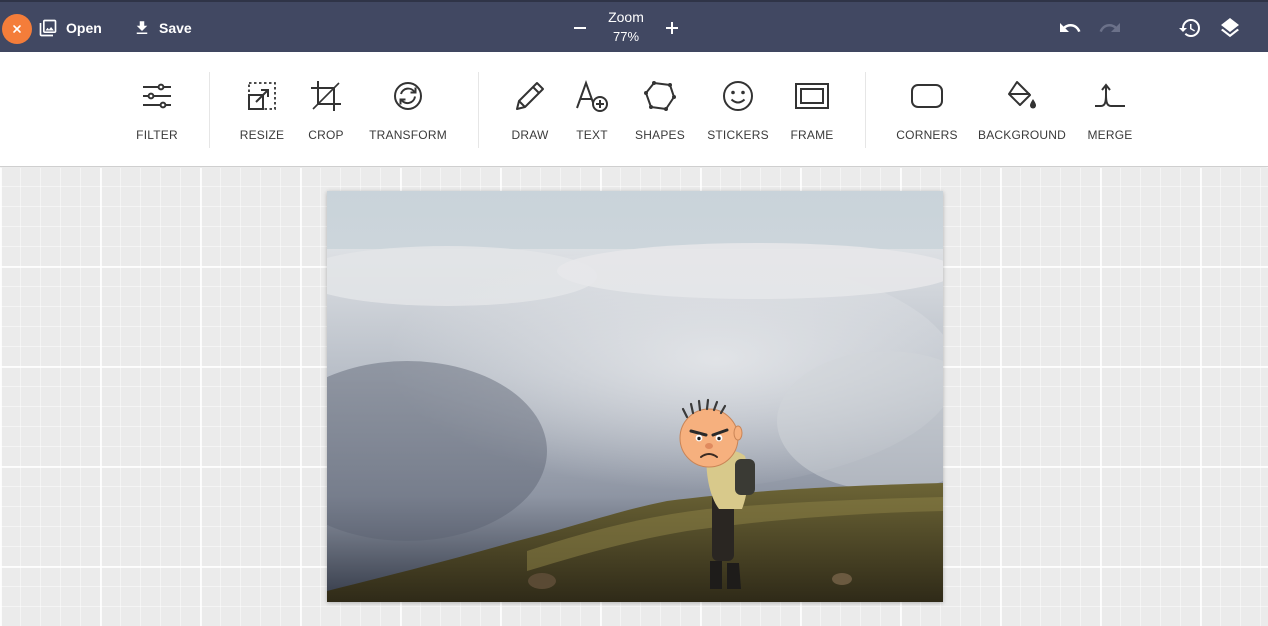 This screenshot has height=626, width=1268. I want to click on zoom-label: Zoom, so click(626, 17).